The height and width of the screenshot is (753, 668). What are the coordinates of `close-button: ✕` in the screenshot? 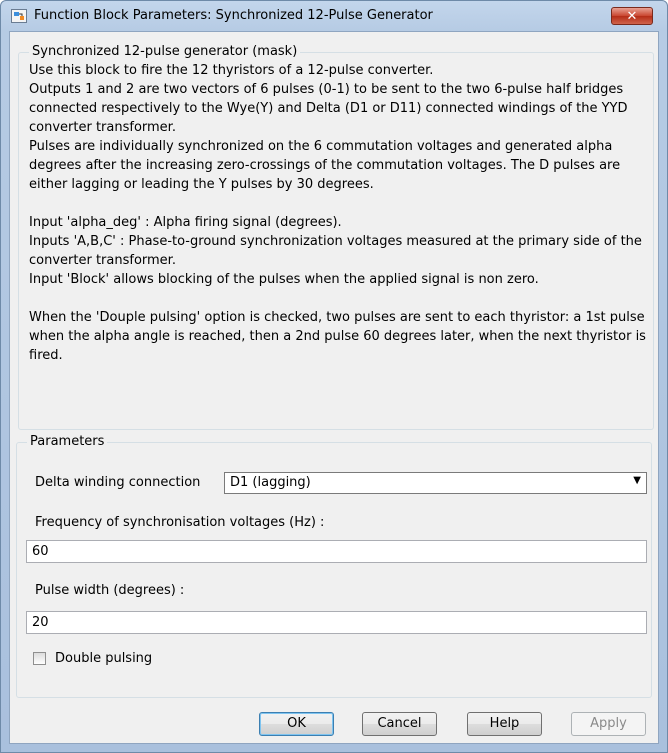 It's located at (632, 16).